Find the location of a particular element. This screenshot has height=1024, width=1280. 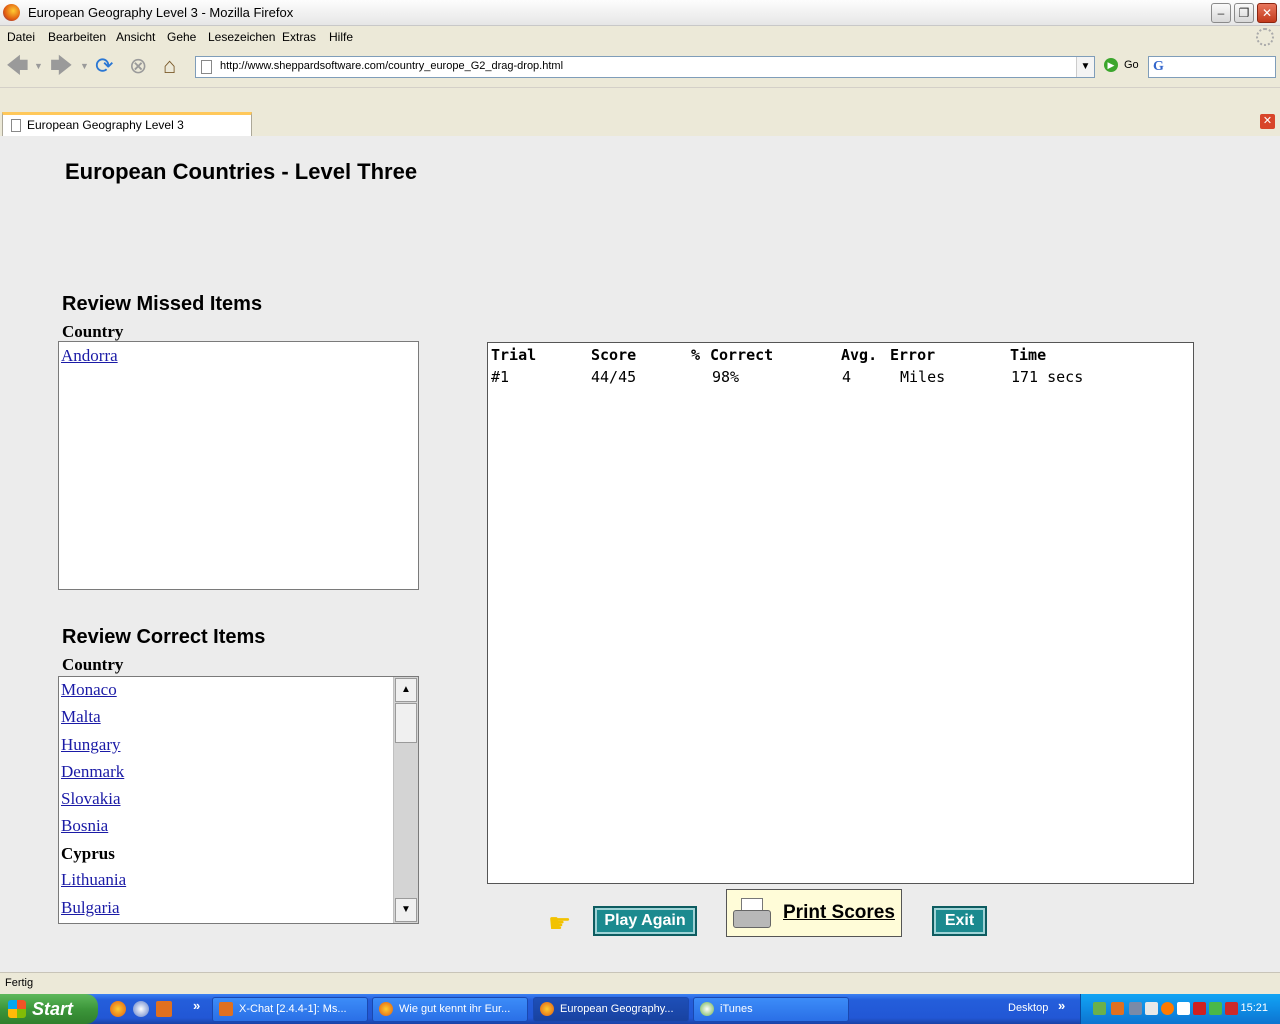

row-trial: #1 is located at coordinates (500, 377).